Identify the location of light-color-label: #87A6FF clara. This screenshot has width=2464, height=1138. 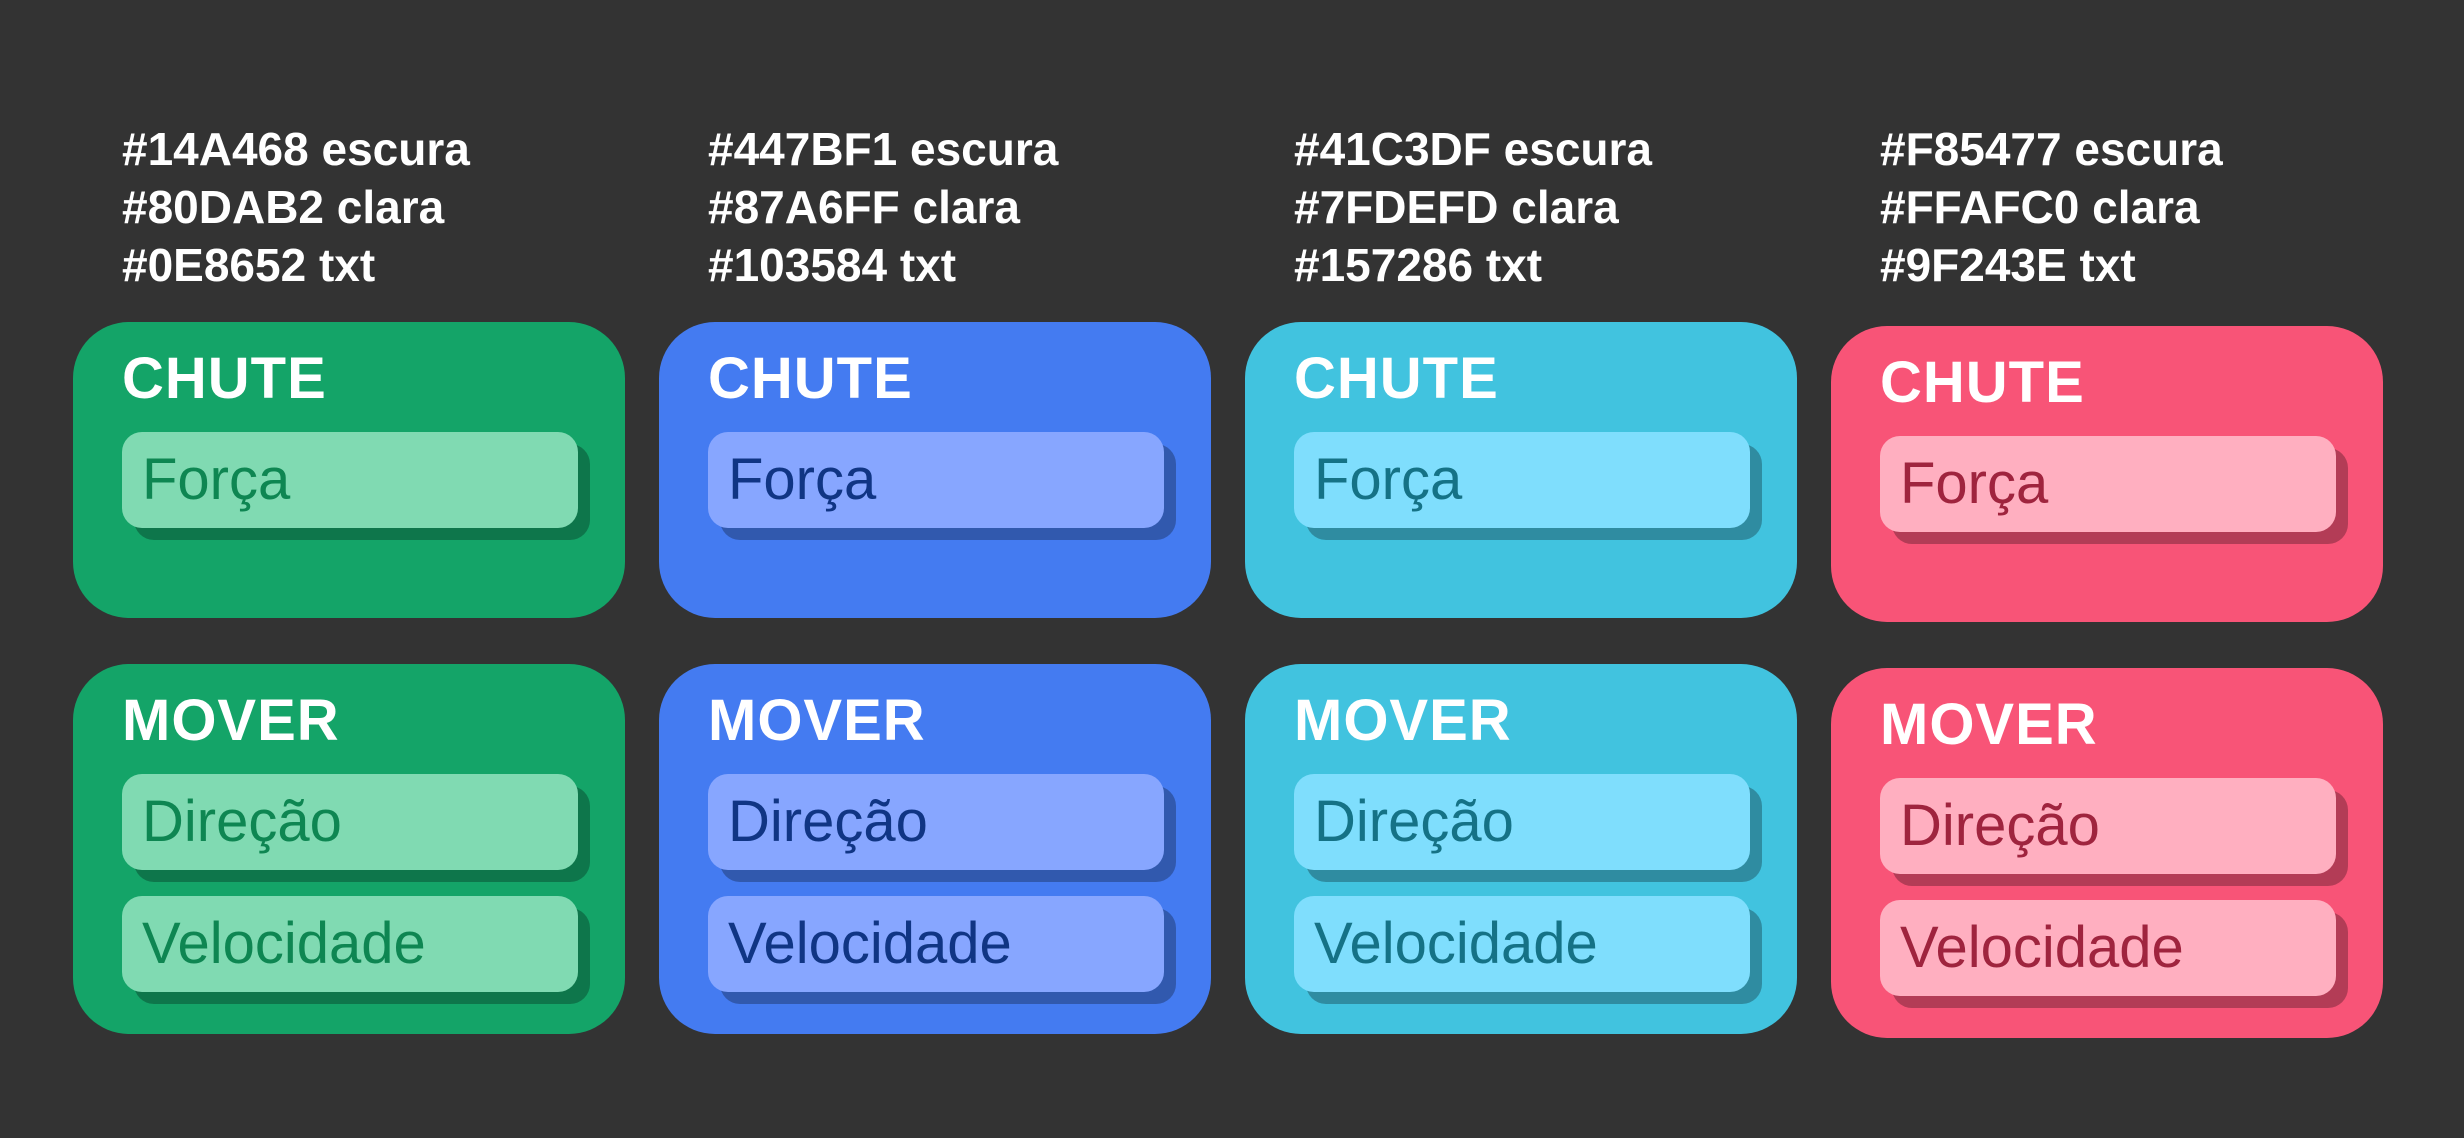
(864, 207).